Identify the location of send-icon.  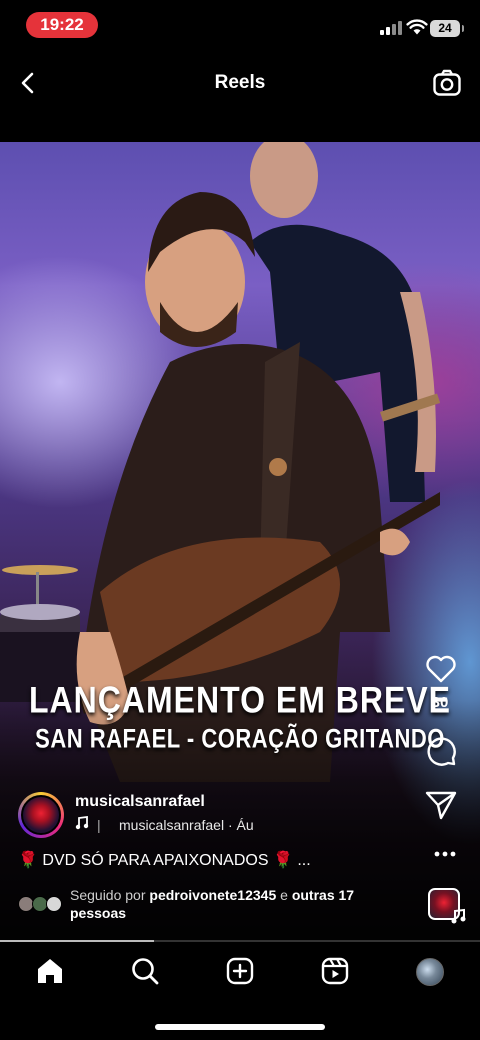
(441, 805).